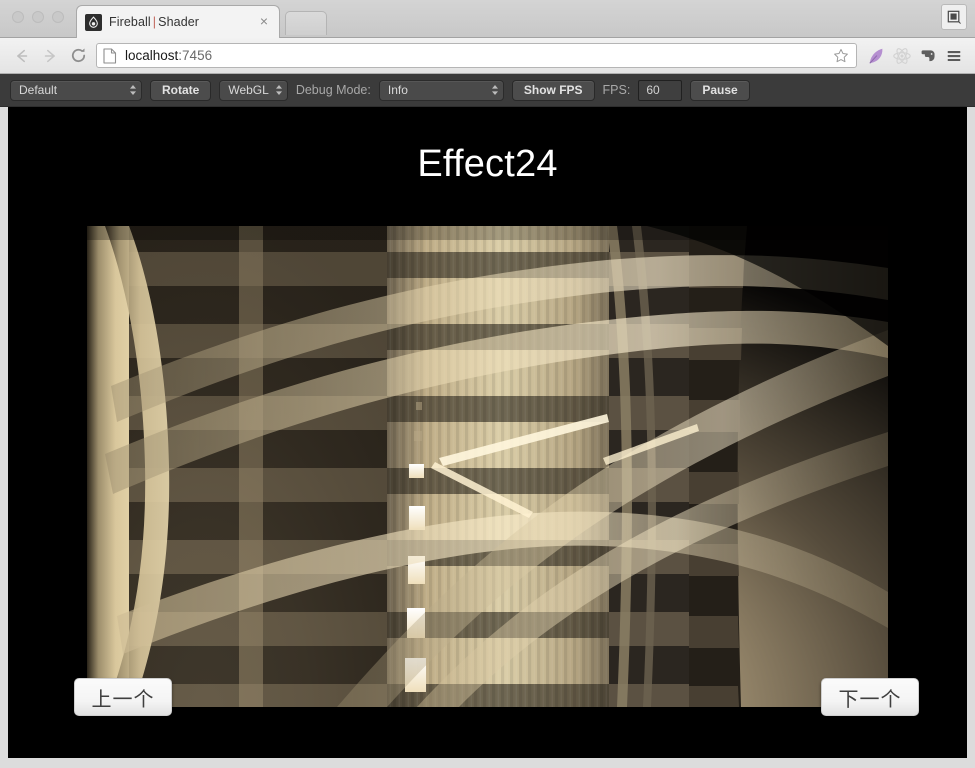 The image size is (975, 768). I want to click on tab-title-doc: Shader, so click(179, 22).